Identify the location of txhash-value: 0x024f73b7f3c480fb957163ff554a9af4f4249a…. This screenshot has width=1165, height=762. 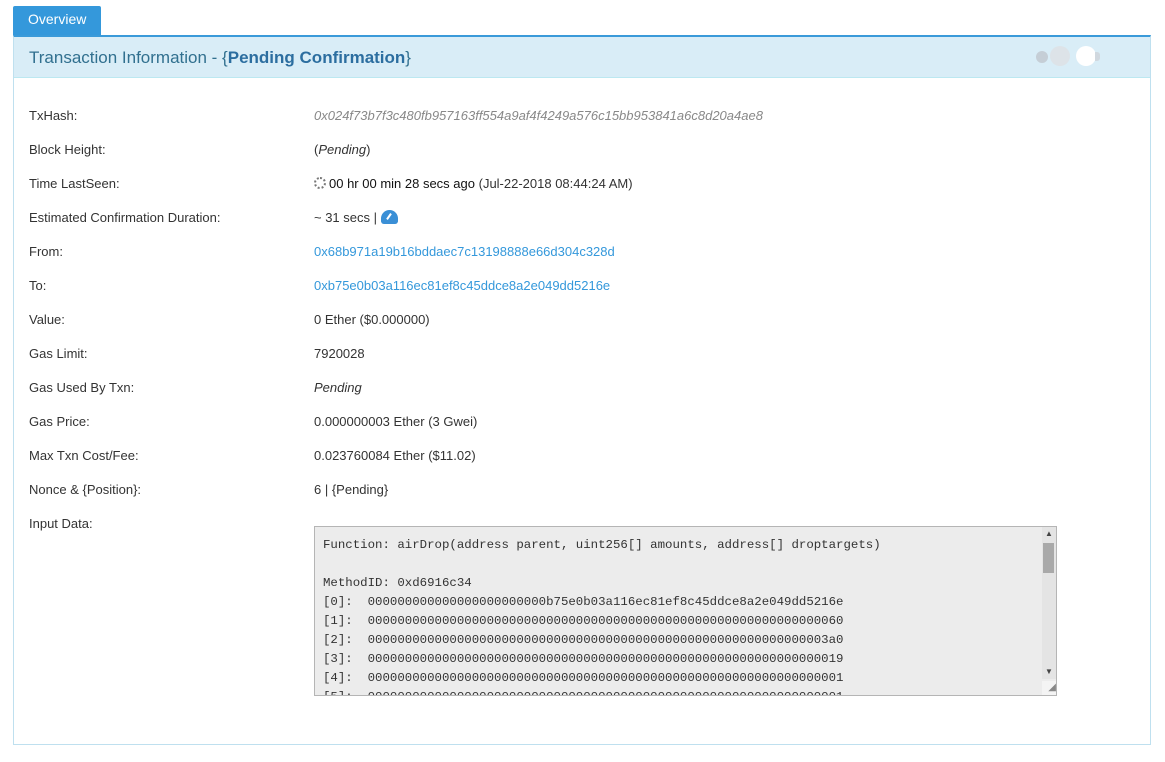
(538, 115).